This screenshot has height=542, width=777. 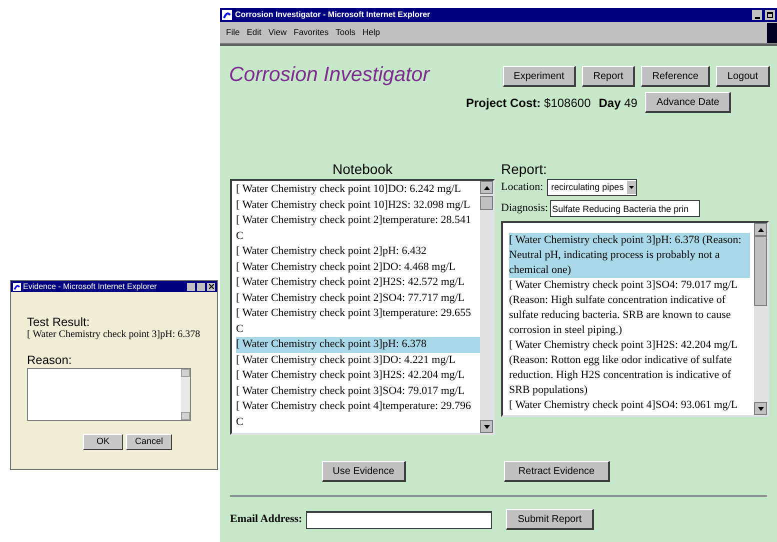 I want to click on close-icon, so click(x=211, y=286).